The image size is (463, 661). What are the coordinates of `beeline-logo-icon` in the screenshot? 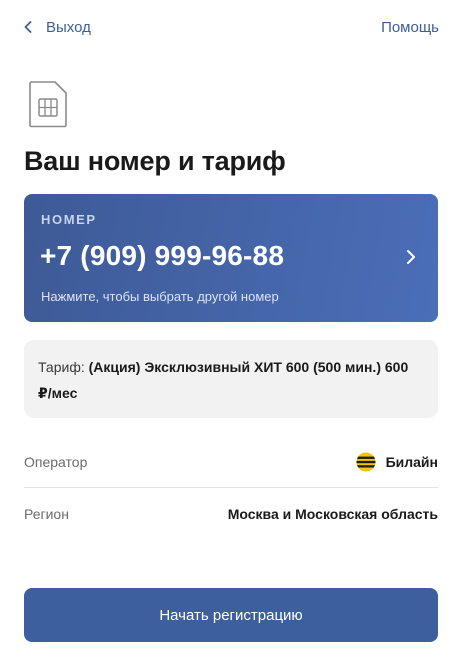 It's located at (366, 461).